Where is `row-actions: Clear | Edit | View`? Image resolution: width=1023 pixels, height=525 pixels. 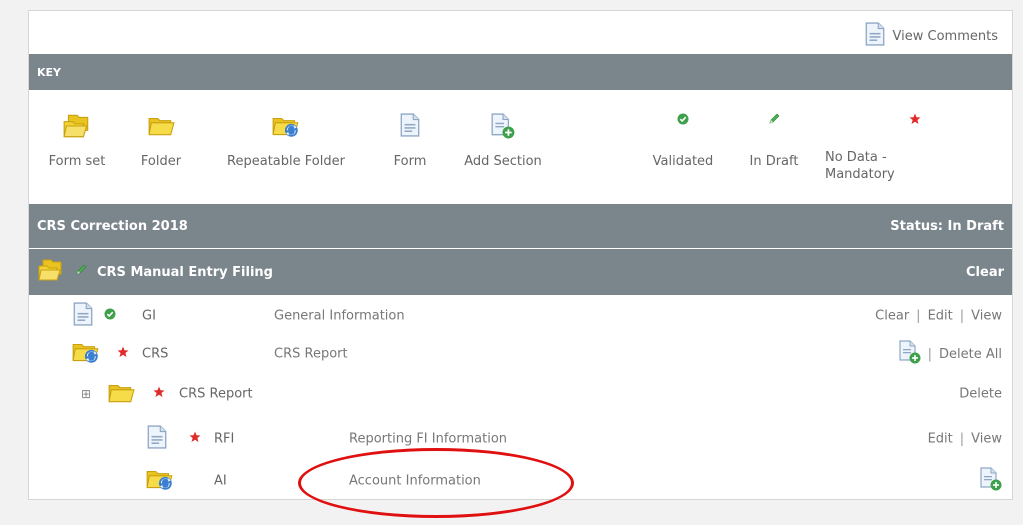 row-actions: Clear | Edit | View is located at coordinates (938, 316).